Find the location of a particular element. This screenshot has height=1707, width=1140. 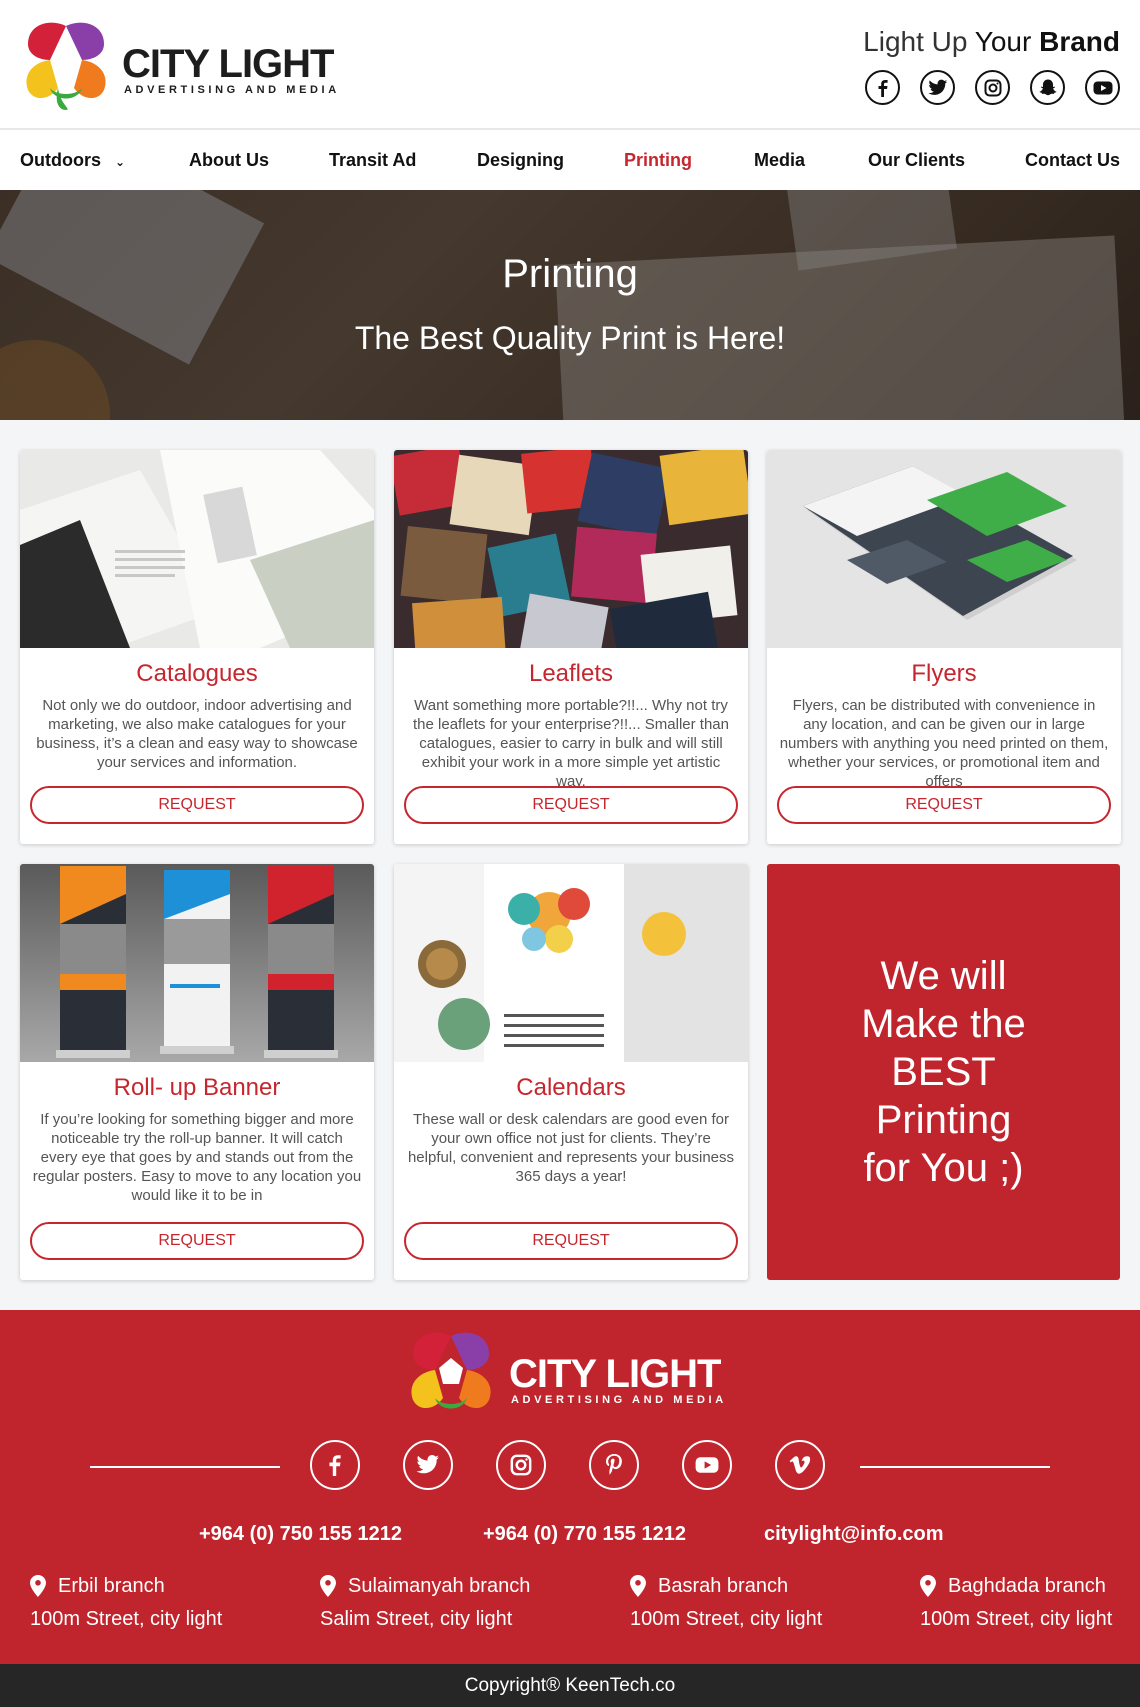

nav-item-designing: Designing is located at coordinates (520, 160).